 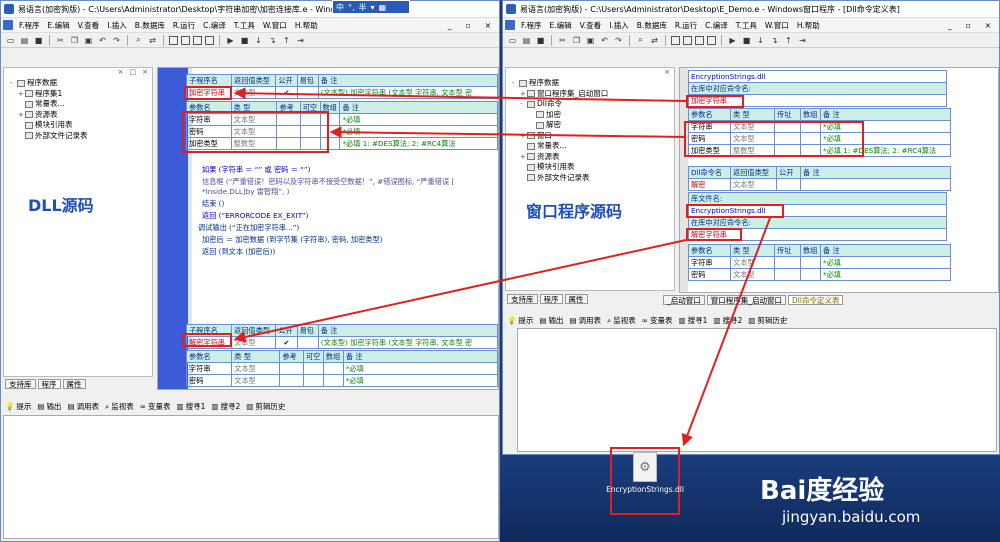 What do you see at coordinates (777, 25) in the screenshot?
I see `menu-item-window: W.窗口` at bounding box center [777, 25].